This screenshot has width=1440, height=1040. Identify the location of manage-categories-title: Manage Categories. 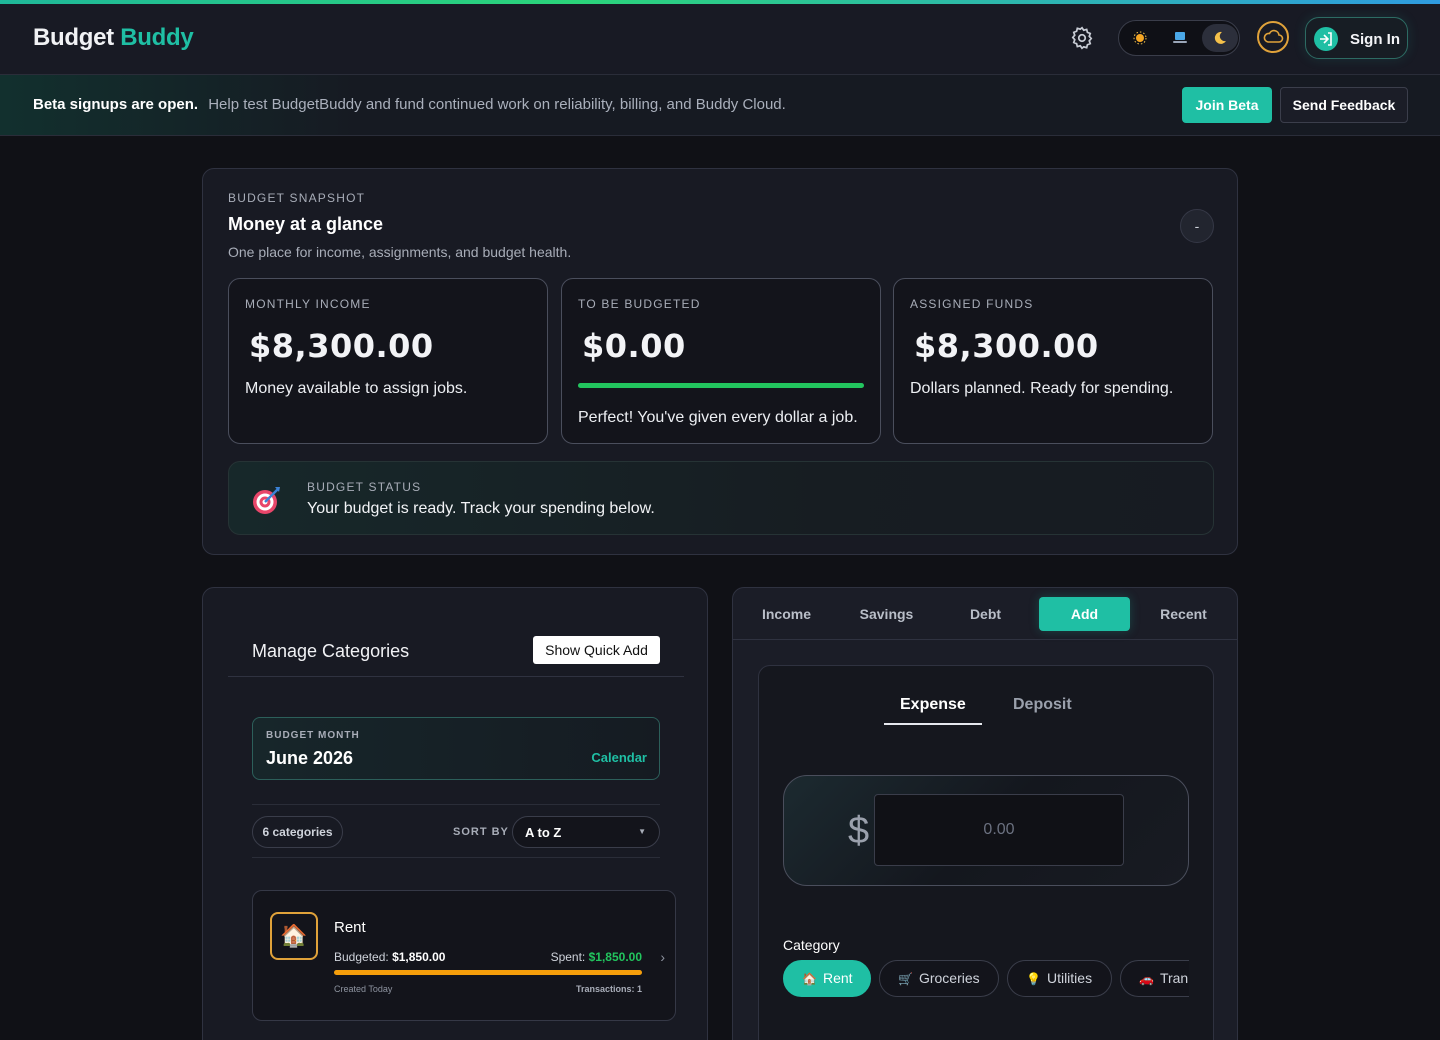
(331, 651).